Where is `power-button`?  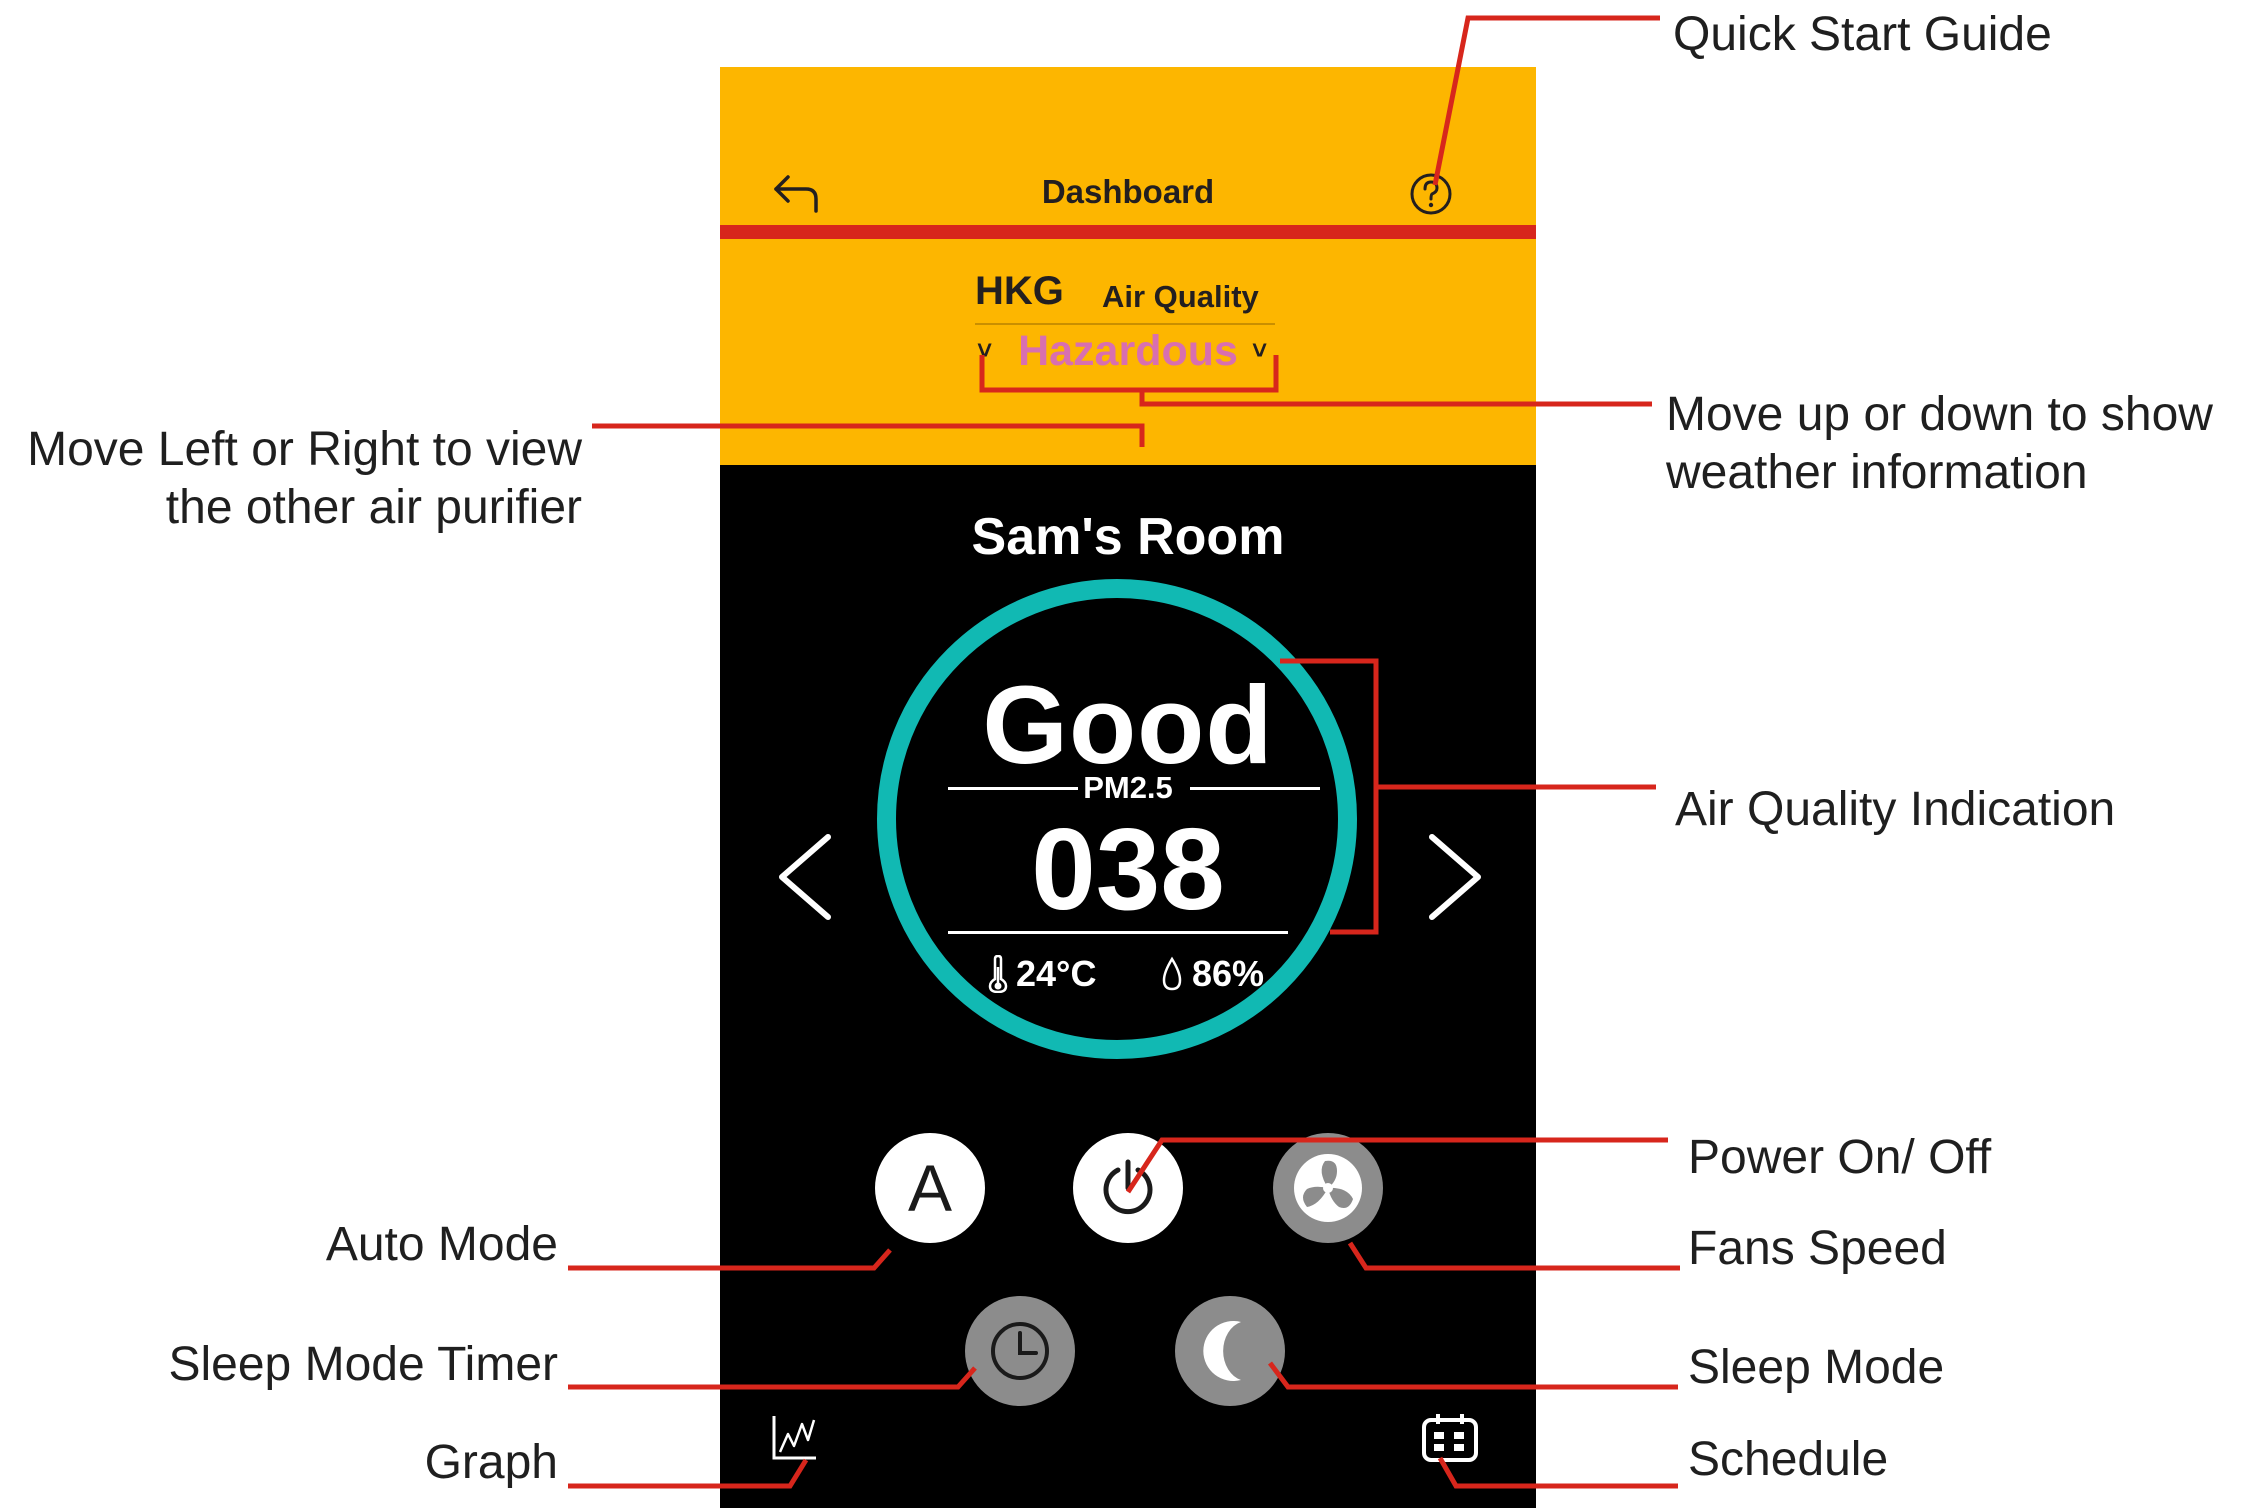 power-button is located at coordinates (1128, 1188).